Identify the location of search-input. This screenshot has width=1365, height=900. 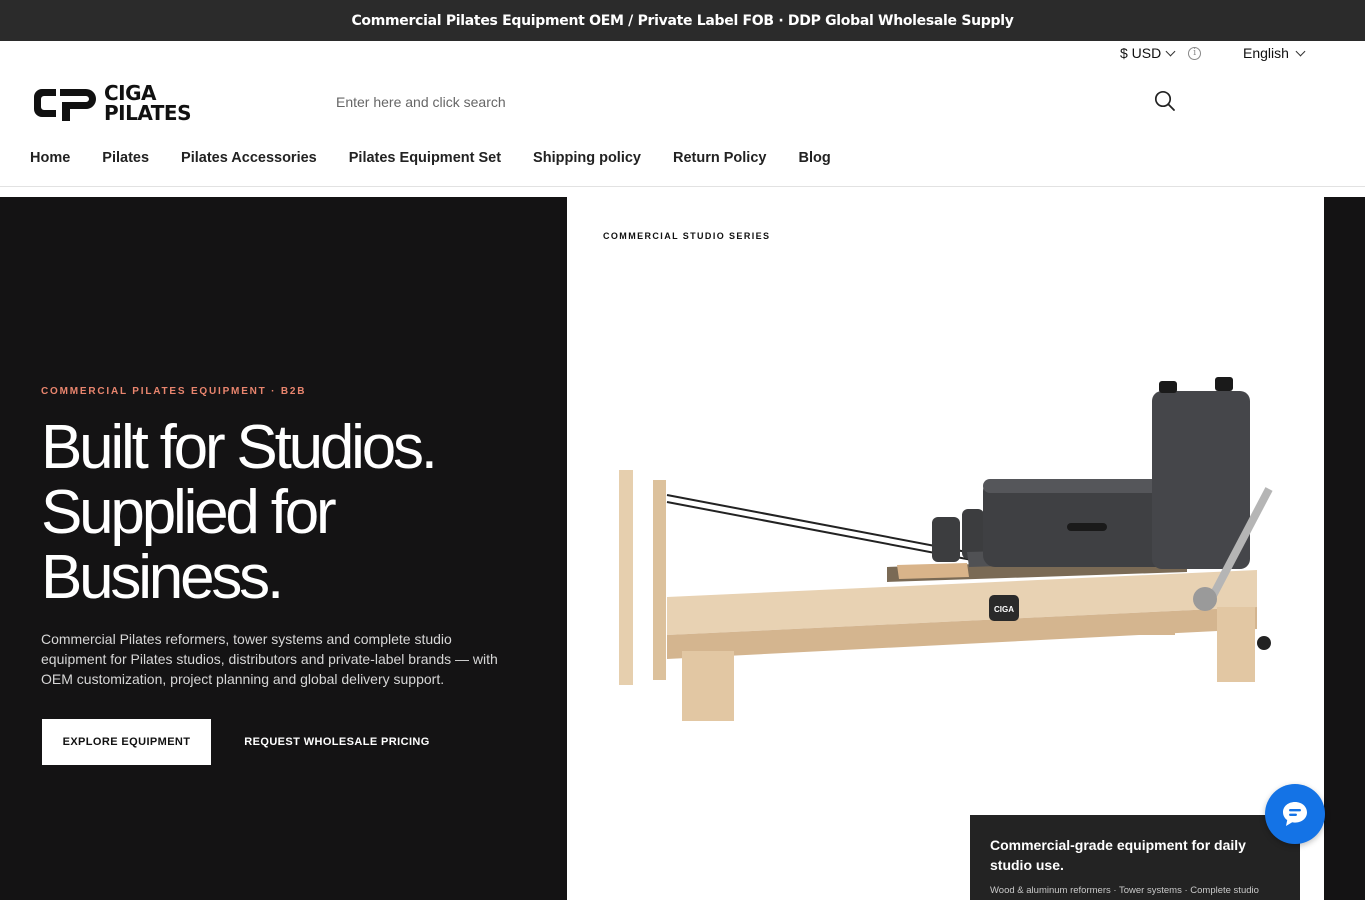
(726, 102).